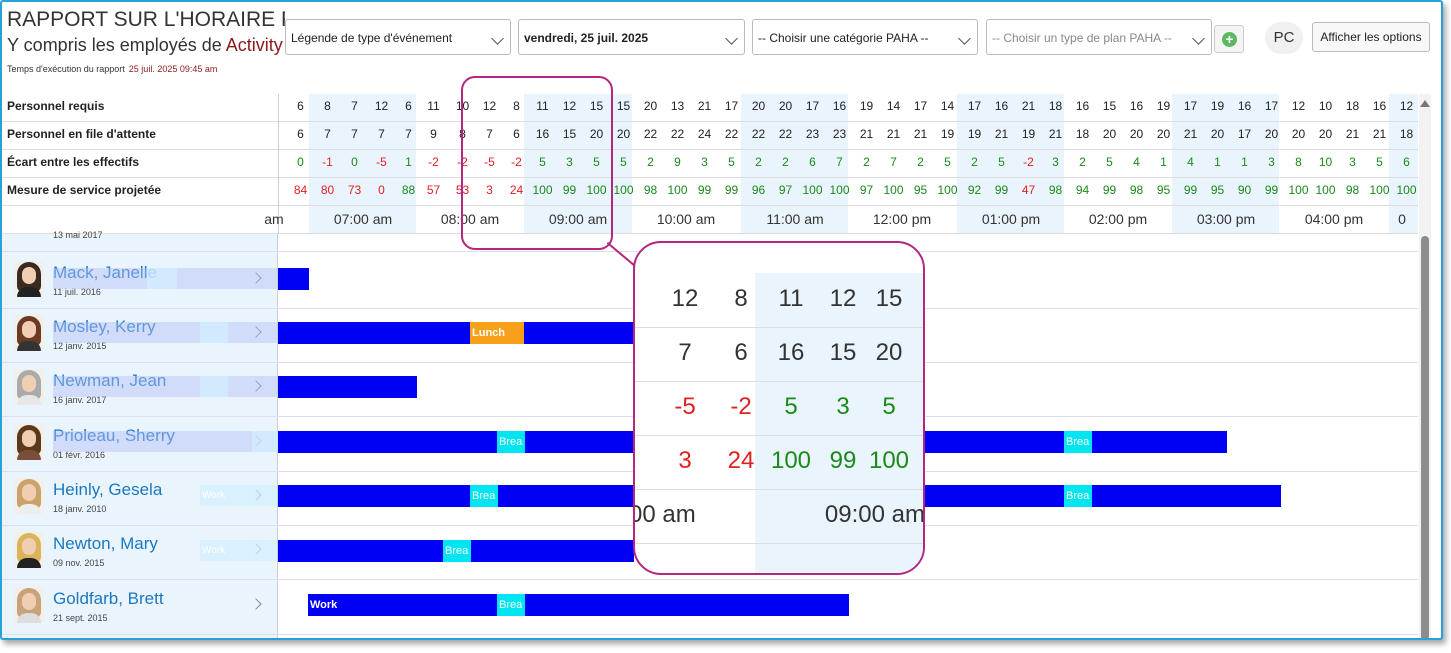  Describe the element at coordinates (791, 298) in the screenshot. I see `zoom-cell: 11` at that location.